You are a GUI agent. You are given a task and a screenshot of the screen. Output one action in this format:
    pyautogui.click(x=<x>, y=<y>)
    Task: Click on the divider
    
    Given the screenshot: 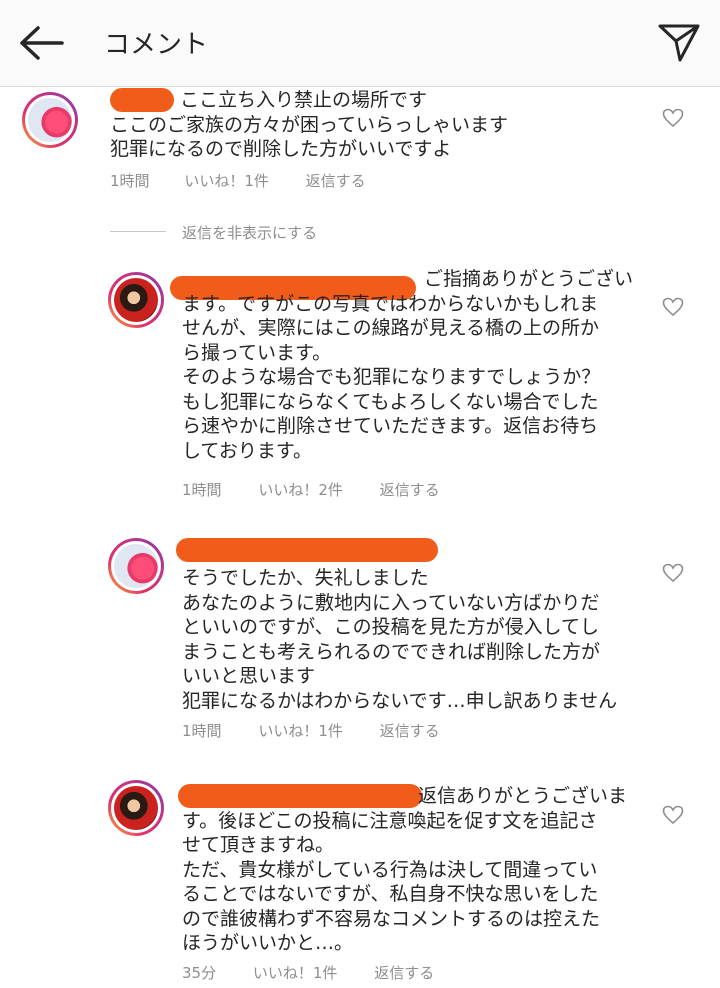 What is the action you would take?
    pyautogui.click(x=138, y=231)
    